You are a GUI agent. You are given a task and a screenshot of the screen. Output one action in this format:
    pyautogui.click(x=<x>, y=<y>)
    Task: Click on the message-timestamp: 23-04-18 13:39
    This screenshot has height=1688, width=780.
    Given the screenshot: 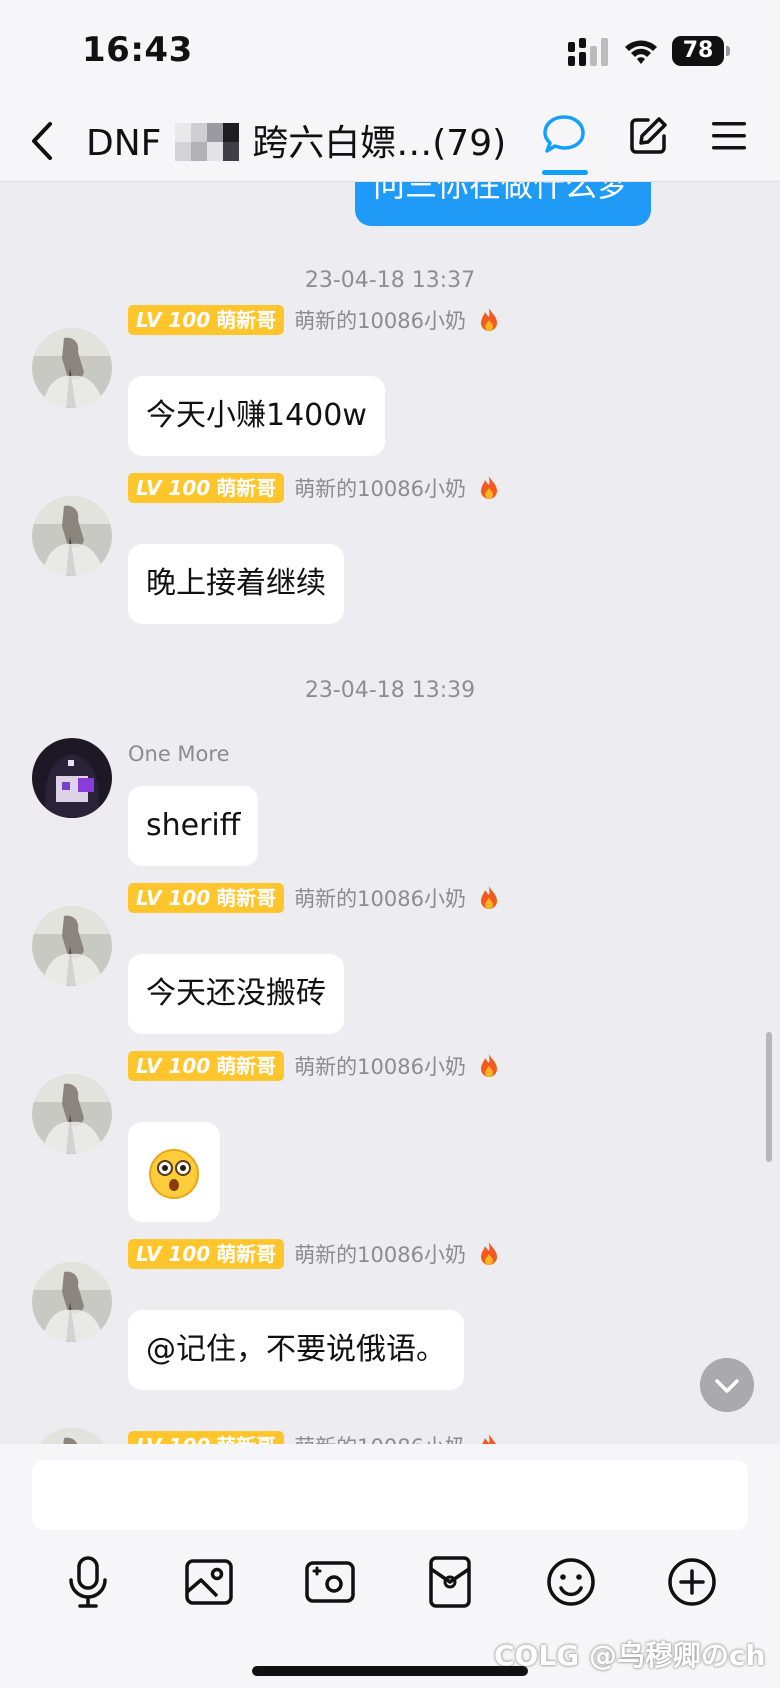 What is the action you would take?
    pyautogui.click(x=390, y=690)
    